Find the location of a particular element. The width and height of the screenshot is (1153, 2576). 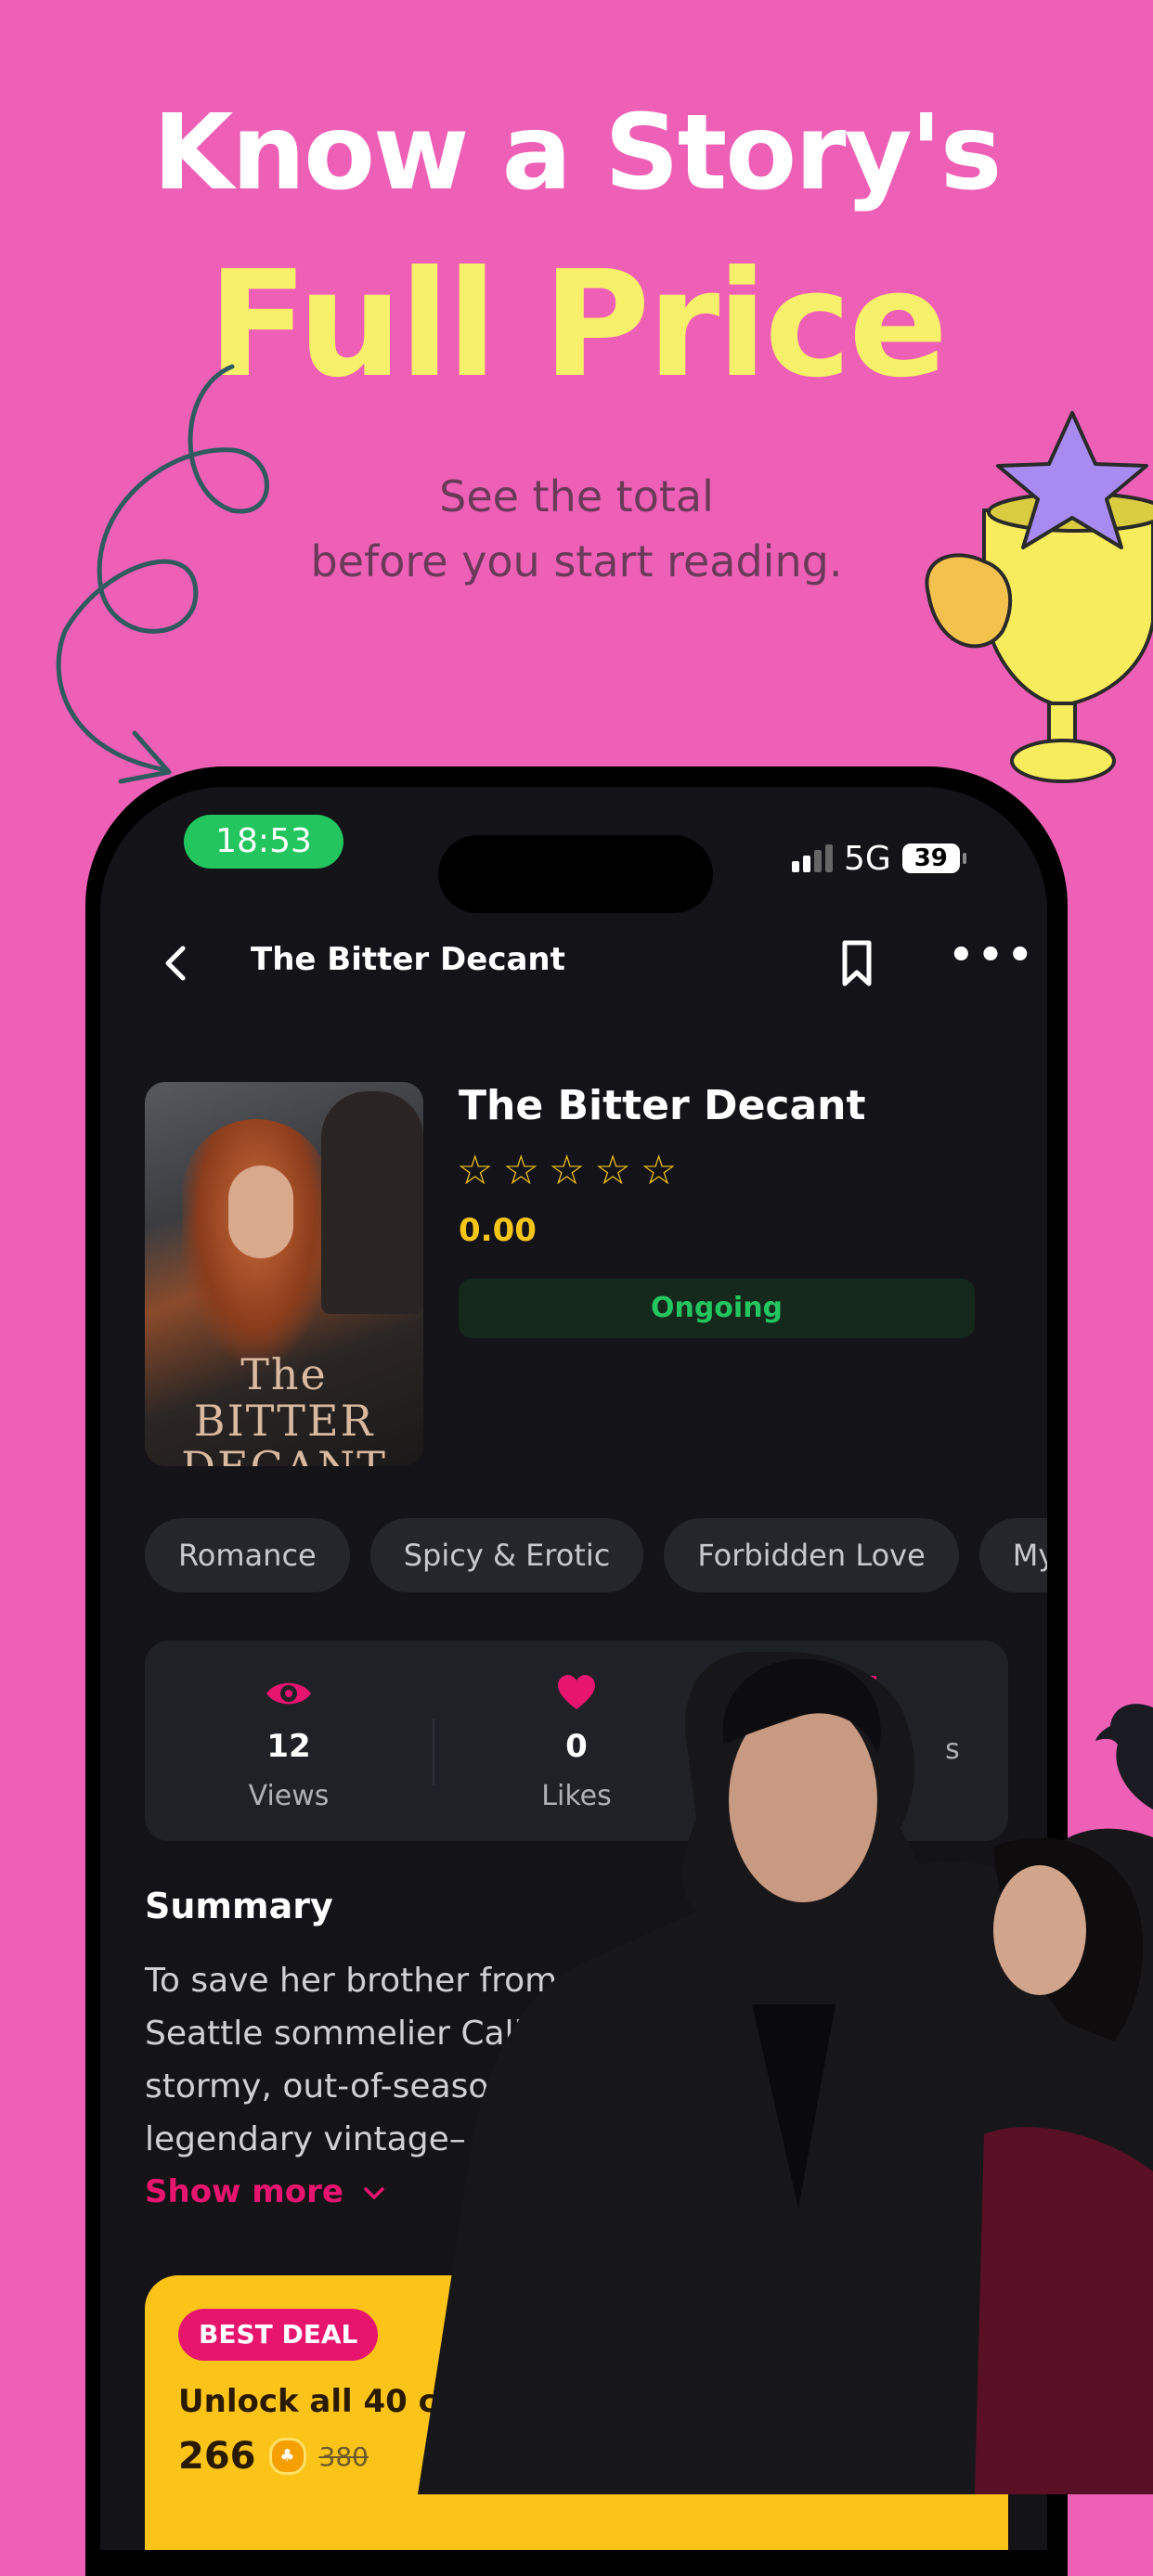

price-original: 380 is located at coordinates (343, 2456).